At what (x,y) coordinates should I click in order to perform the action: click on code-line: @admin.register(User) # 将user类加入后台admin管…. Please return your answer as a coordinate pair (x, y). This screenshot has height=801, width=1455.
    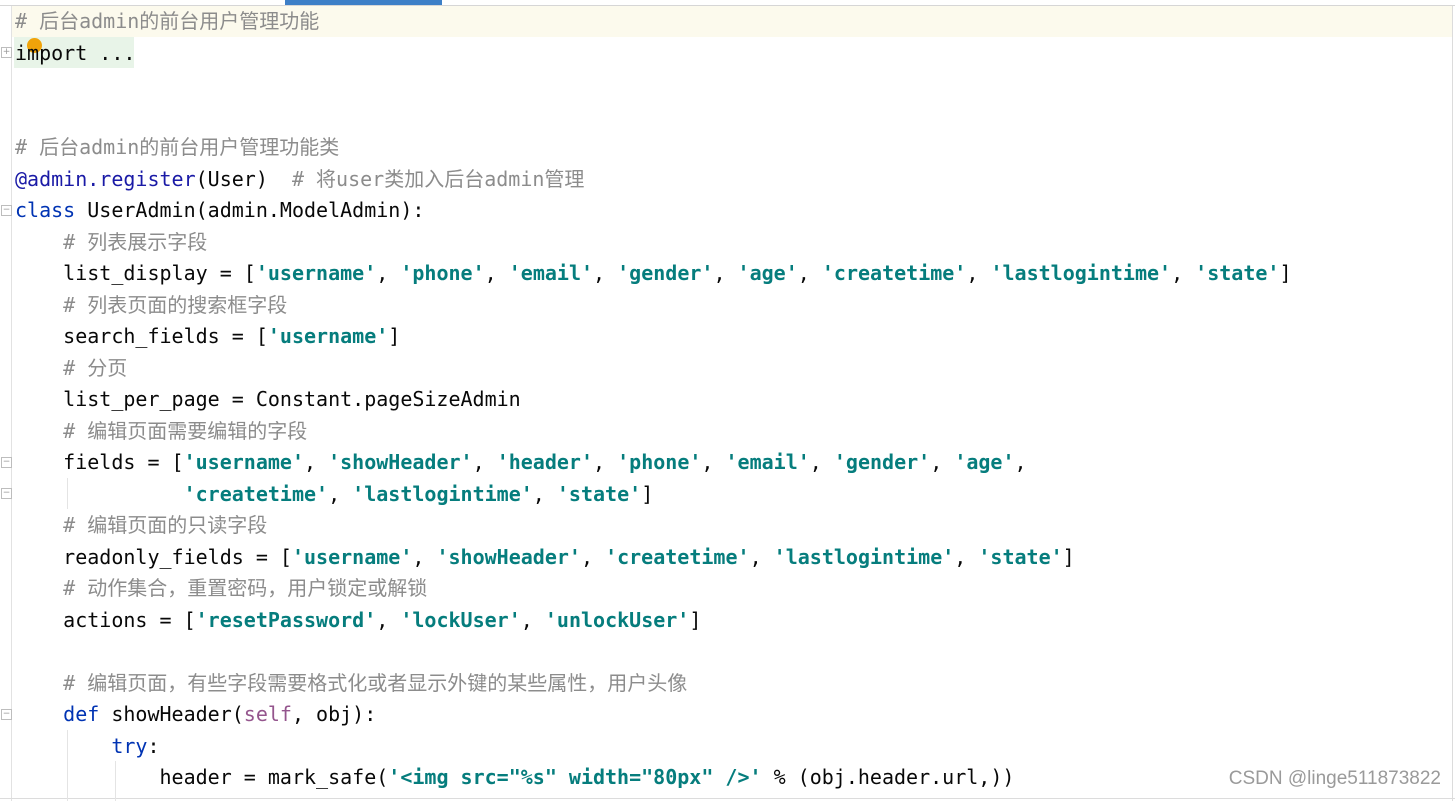
    Looking at the image, I should click on (653, 180).